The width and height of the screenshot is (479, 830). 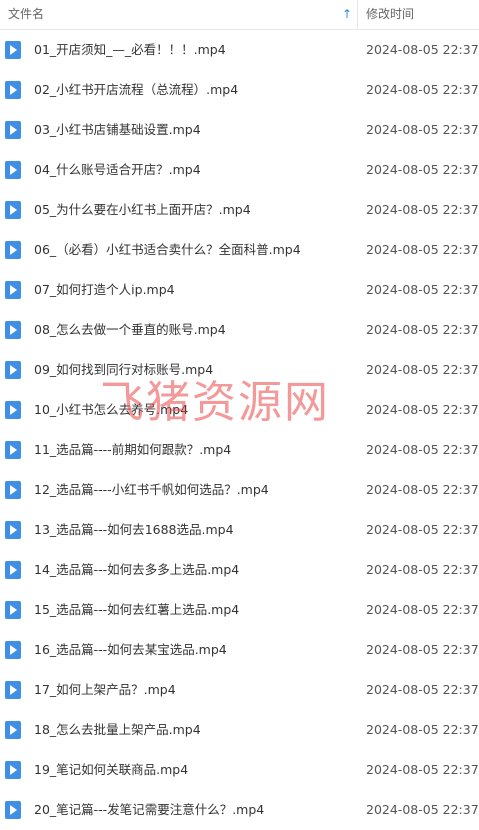 What do you see at coordinates (117, 730) in the screenshot?
I see `file-name: 18_怎么去批量上架产品.mp4` at bounding box center [117, 730].